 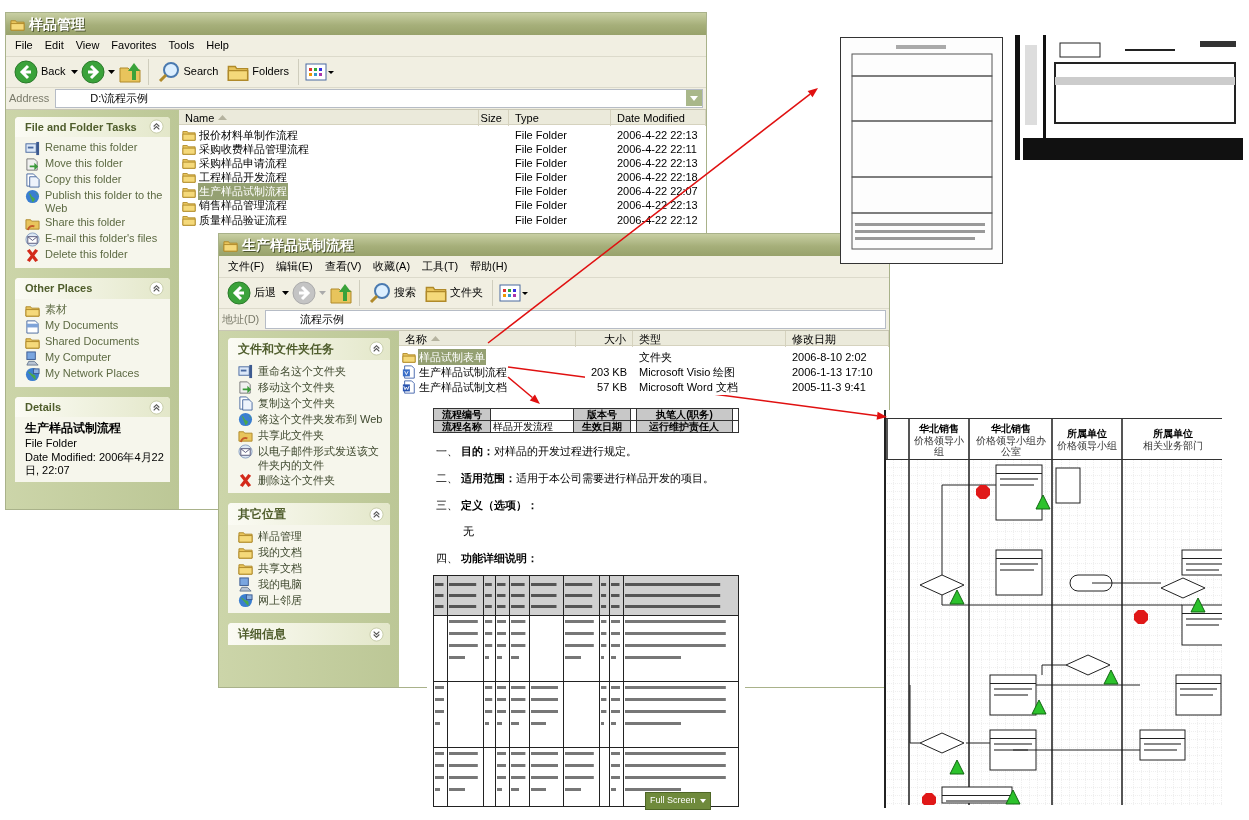 I want to click on column-header: Type, so click(x=560, y=117).